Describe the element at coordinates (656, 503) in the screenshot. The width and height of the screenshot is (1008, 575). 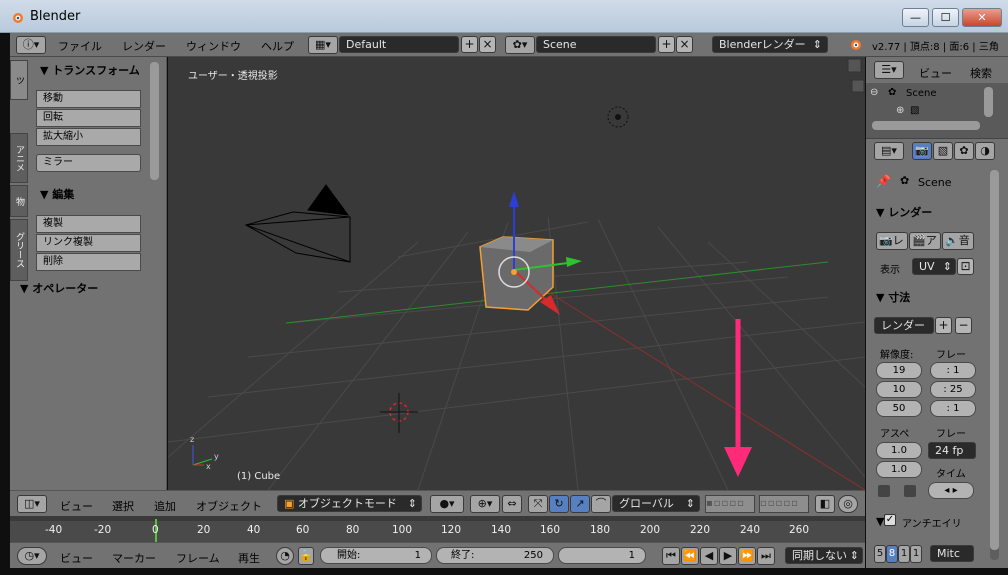
I see `transform-orientation-select: グローバル ⇕` at that location.